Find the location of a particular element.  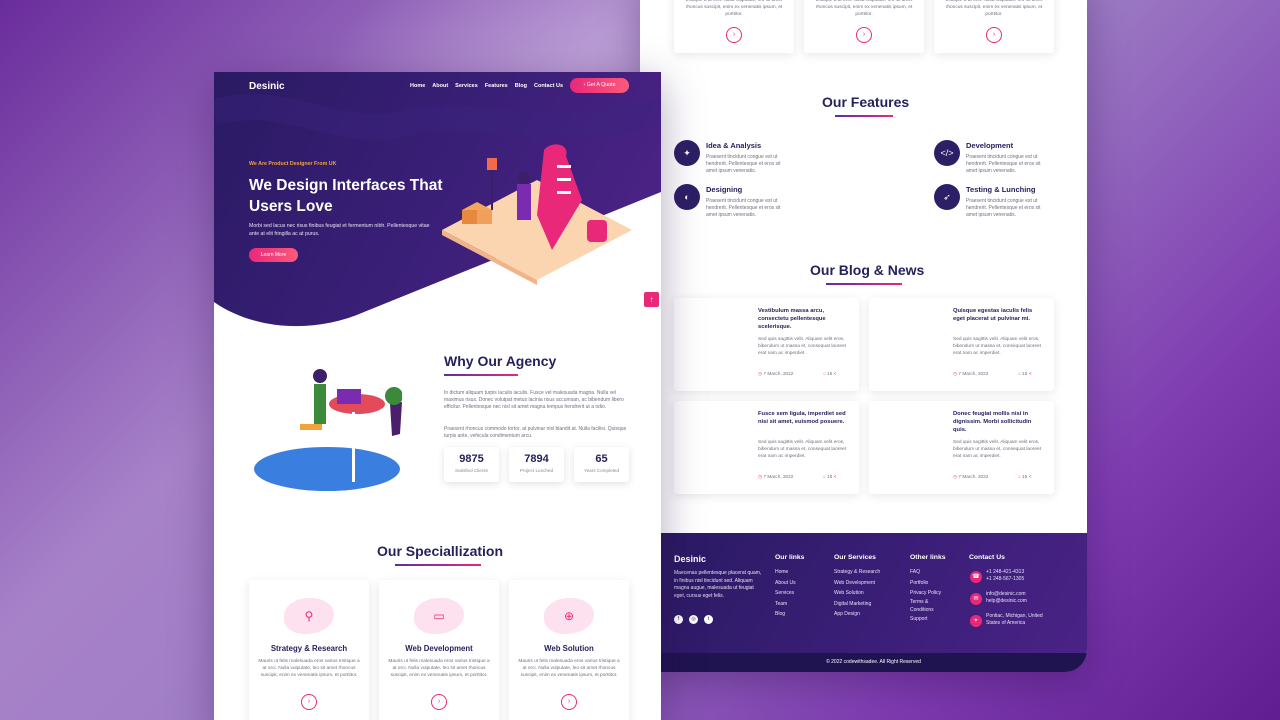

footer-link: Team is located at coordinates (785, 604).